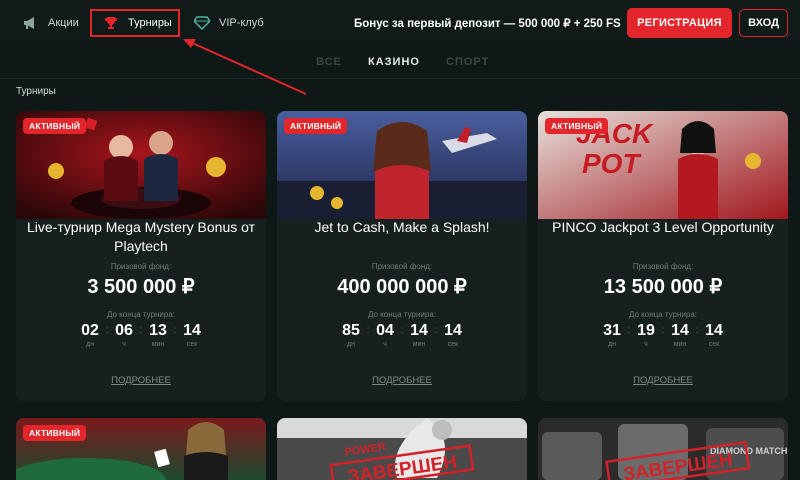 The width and height of the screenshot is (800, 480). Describe the element at coordinates (612, 330) in the screenshot. I see `timer-days: 31` at that location.